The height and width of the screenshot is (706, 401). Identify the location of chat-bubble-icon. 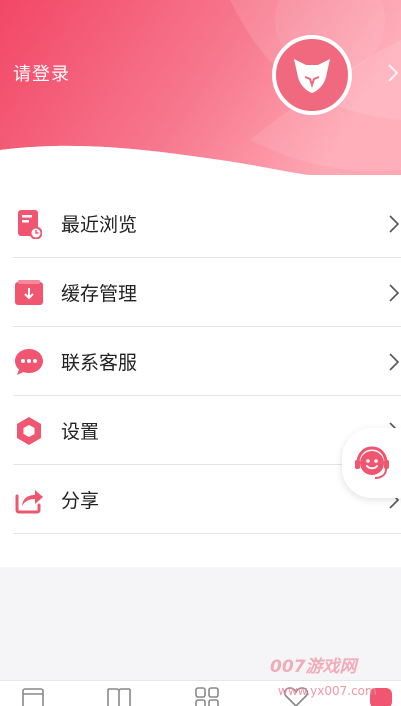
(29, 362).